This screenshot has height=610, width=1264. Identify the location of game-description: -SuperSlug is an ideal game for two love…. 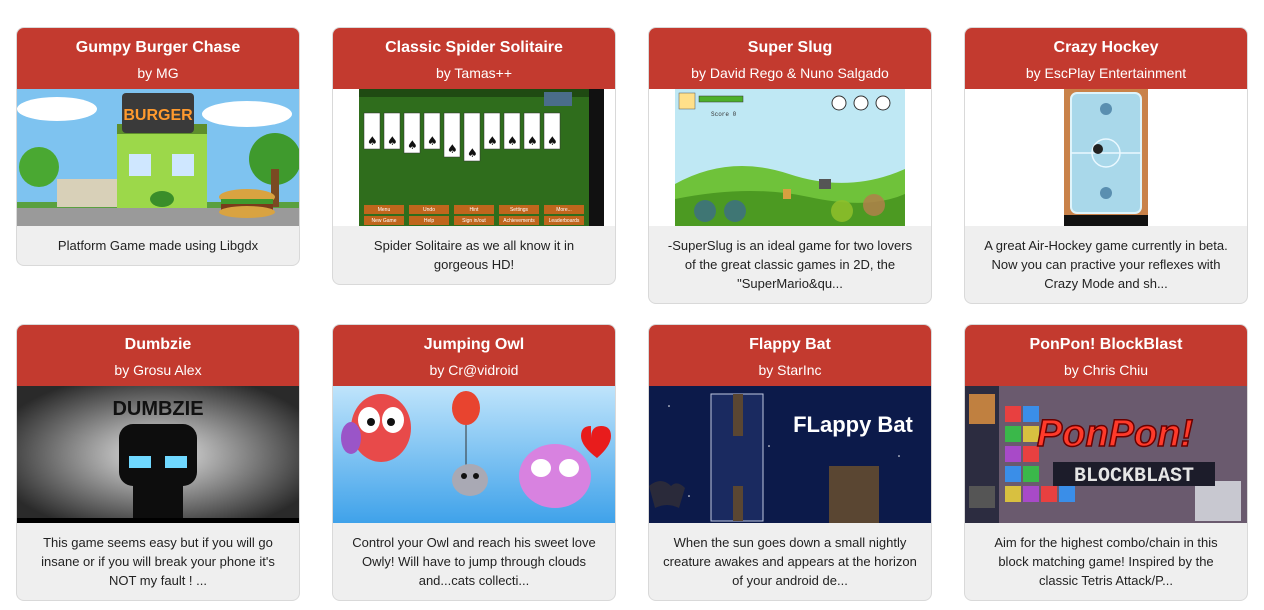
(790, 264).